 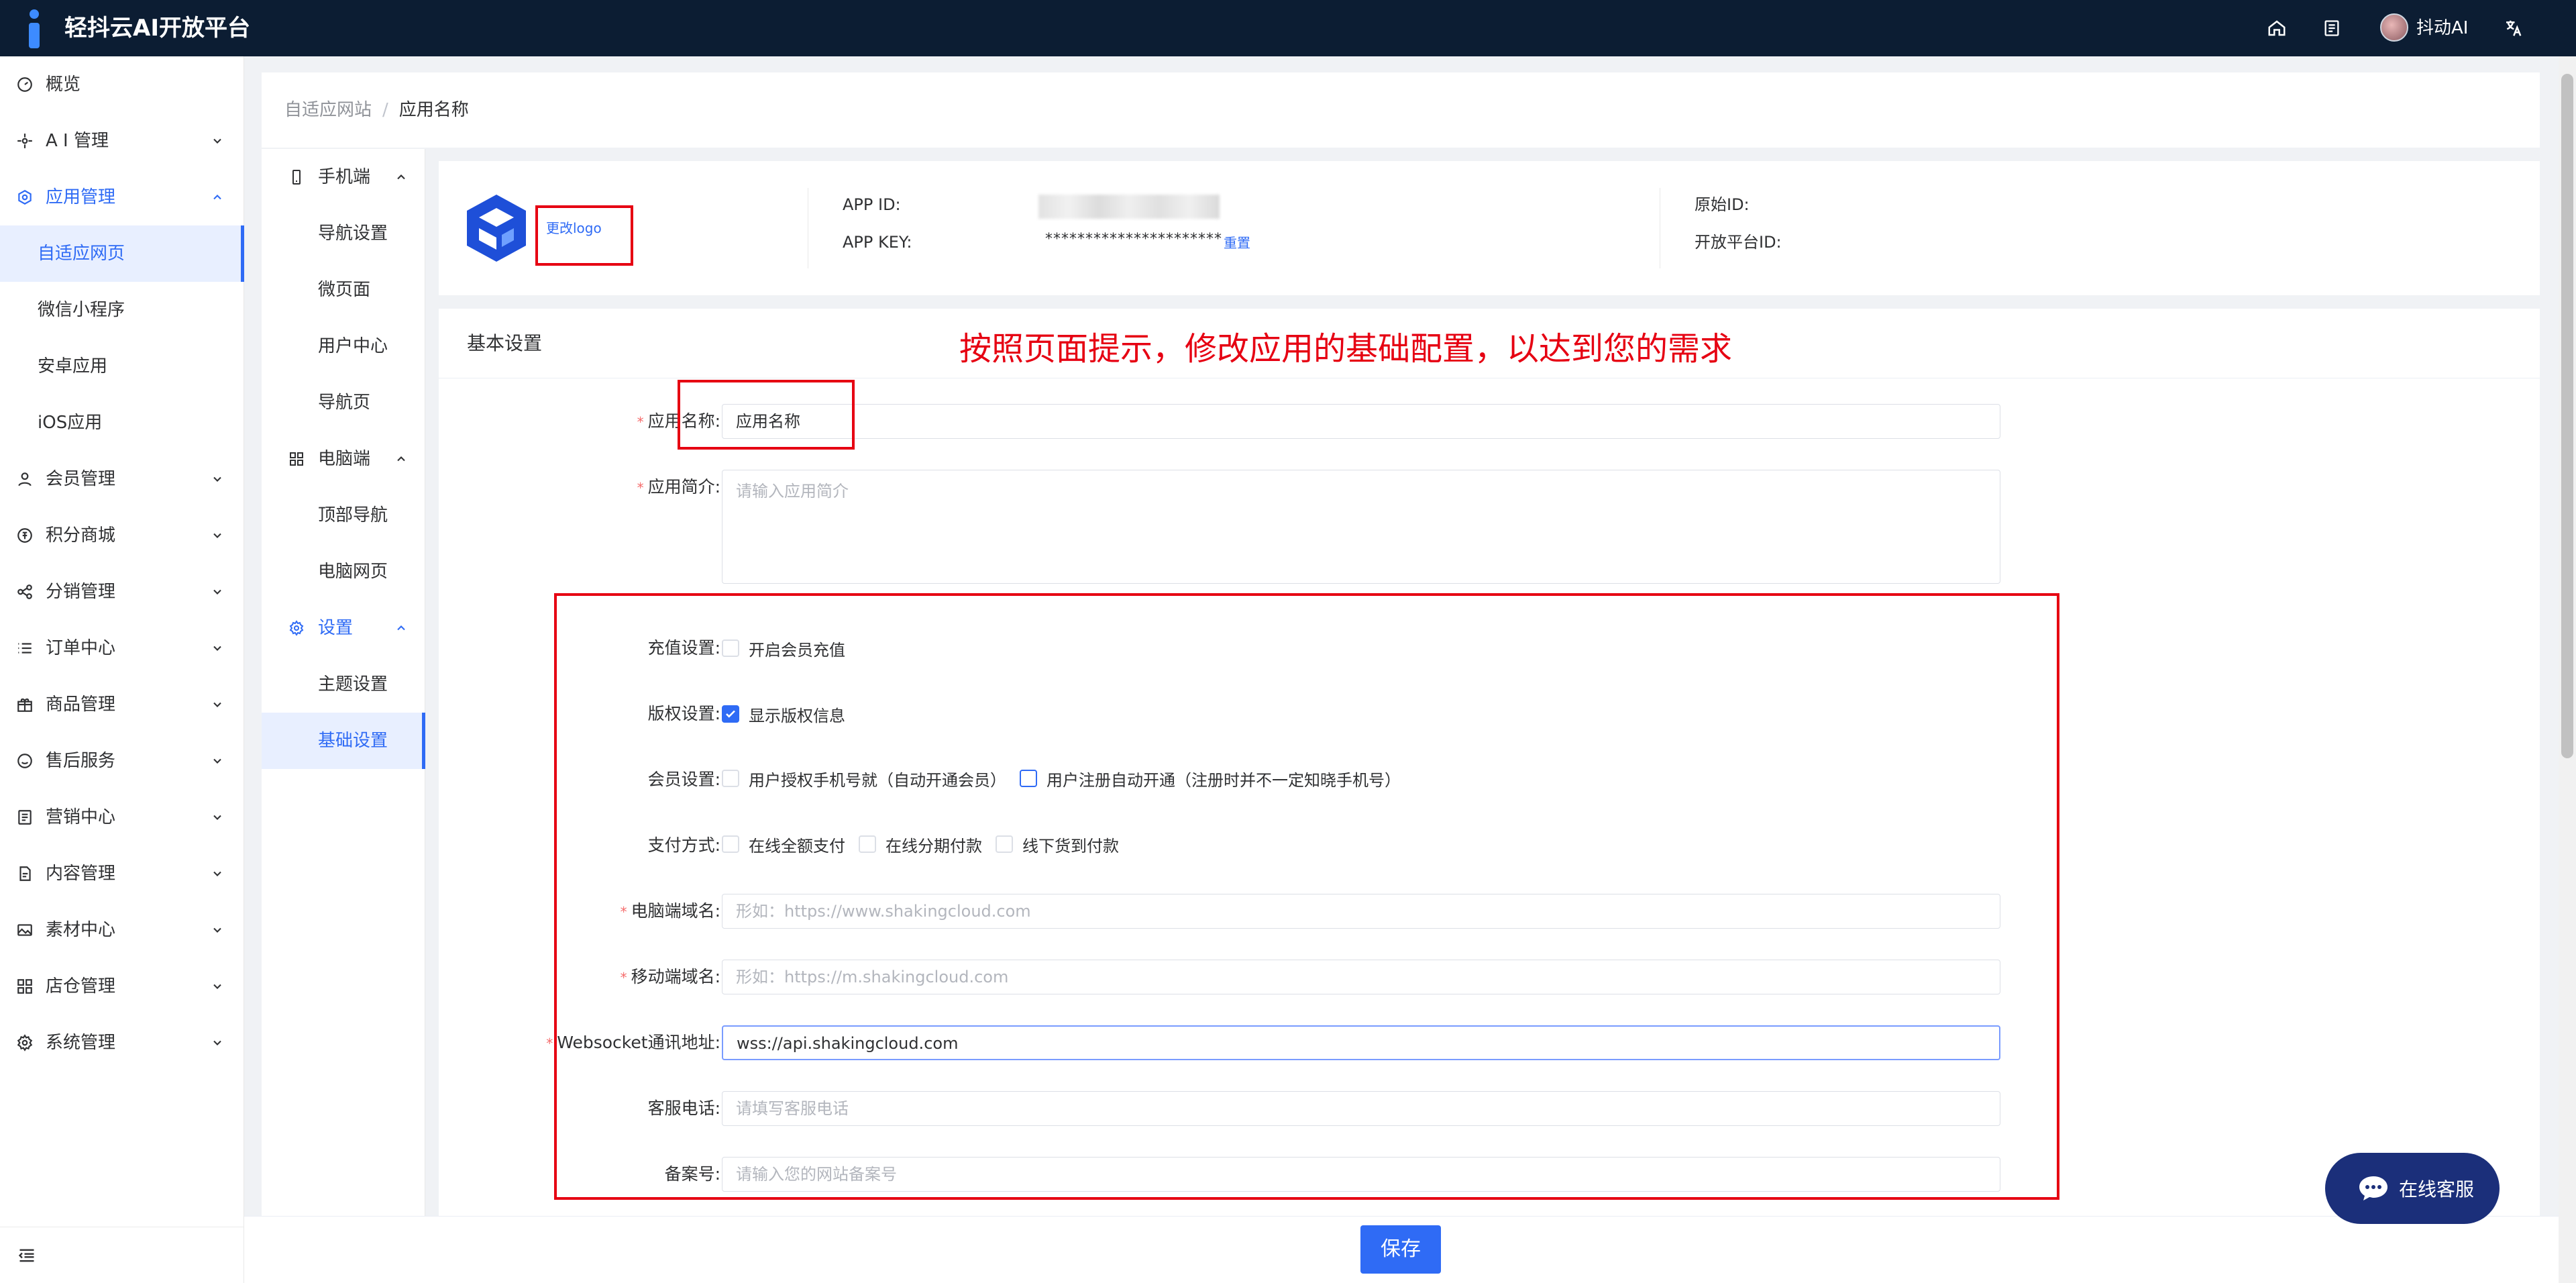 What do you see at coordinates (122, 1043) in the screenshot?
I see `sidebar-item-system: 系统管理` at bounding box center [122, 1043].